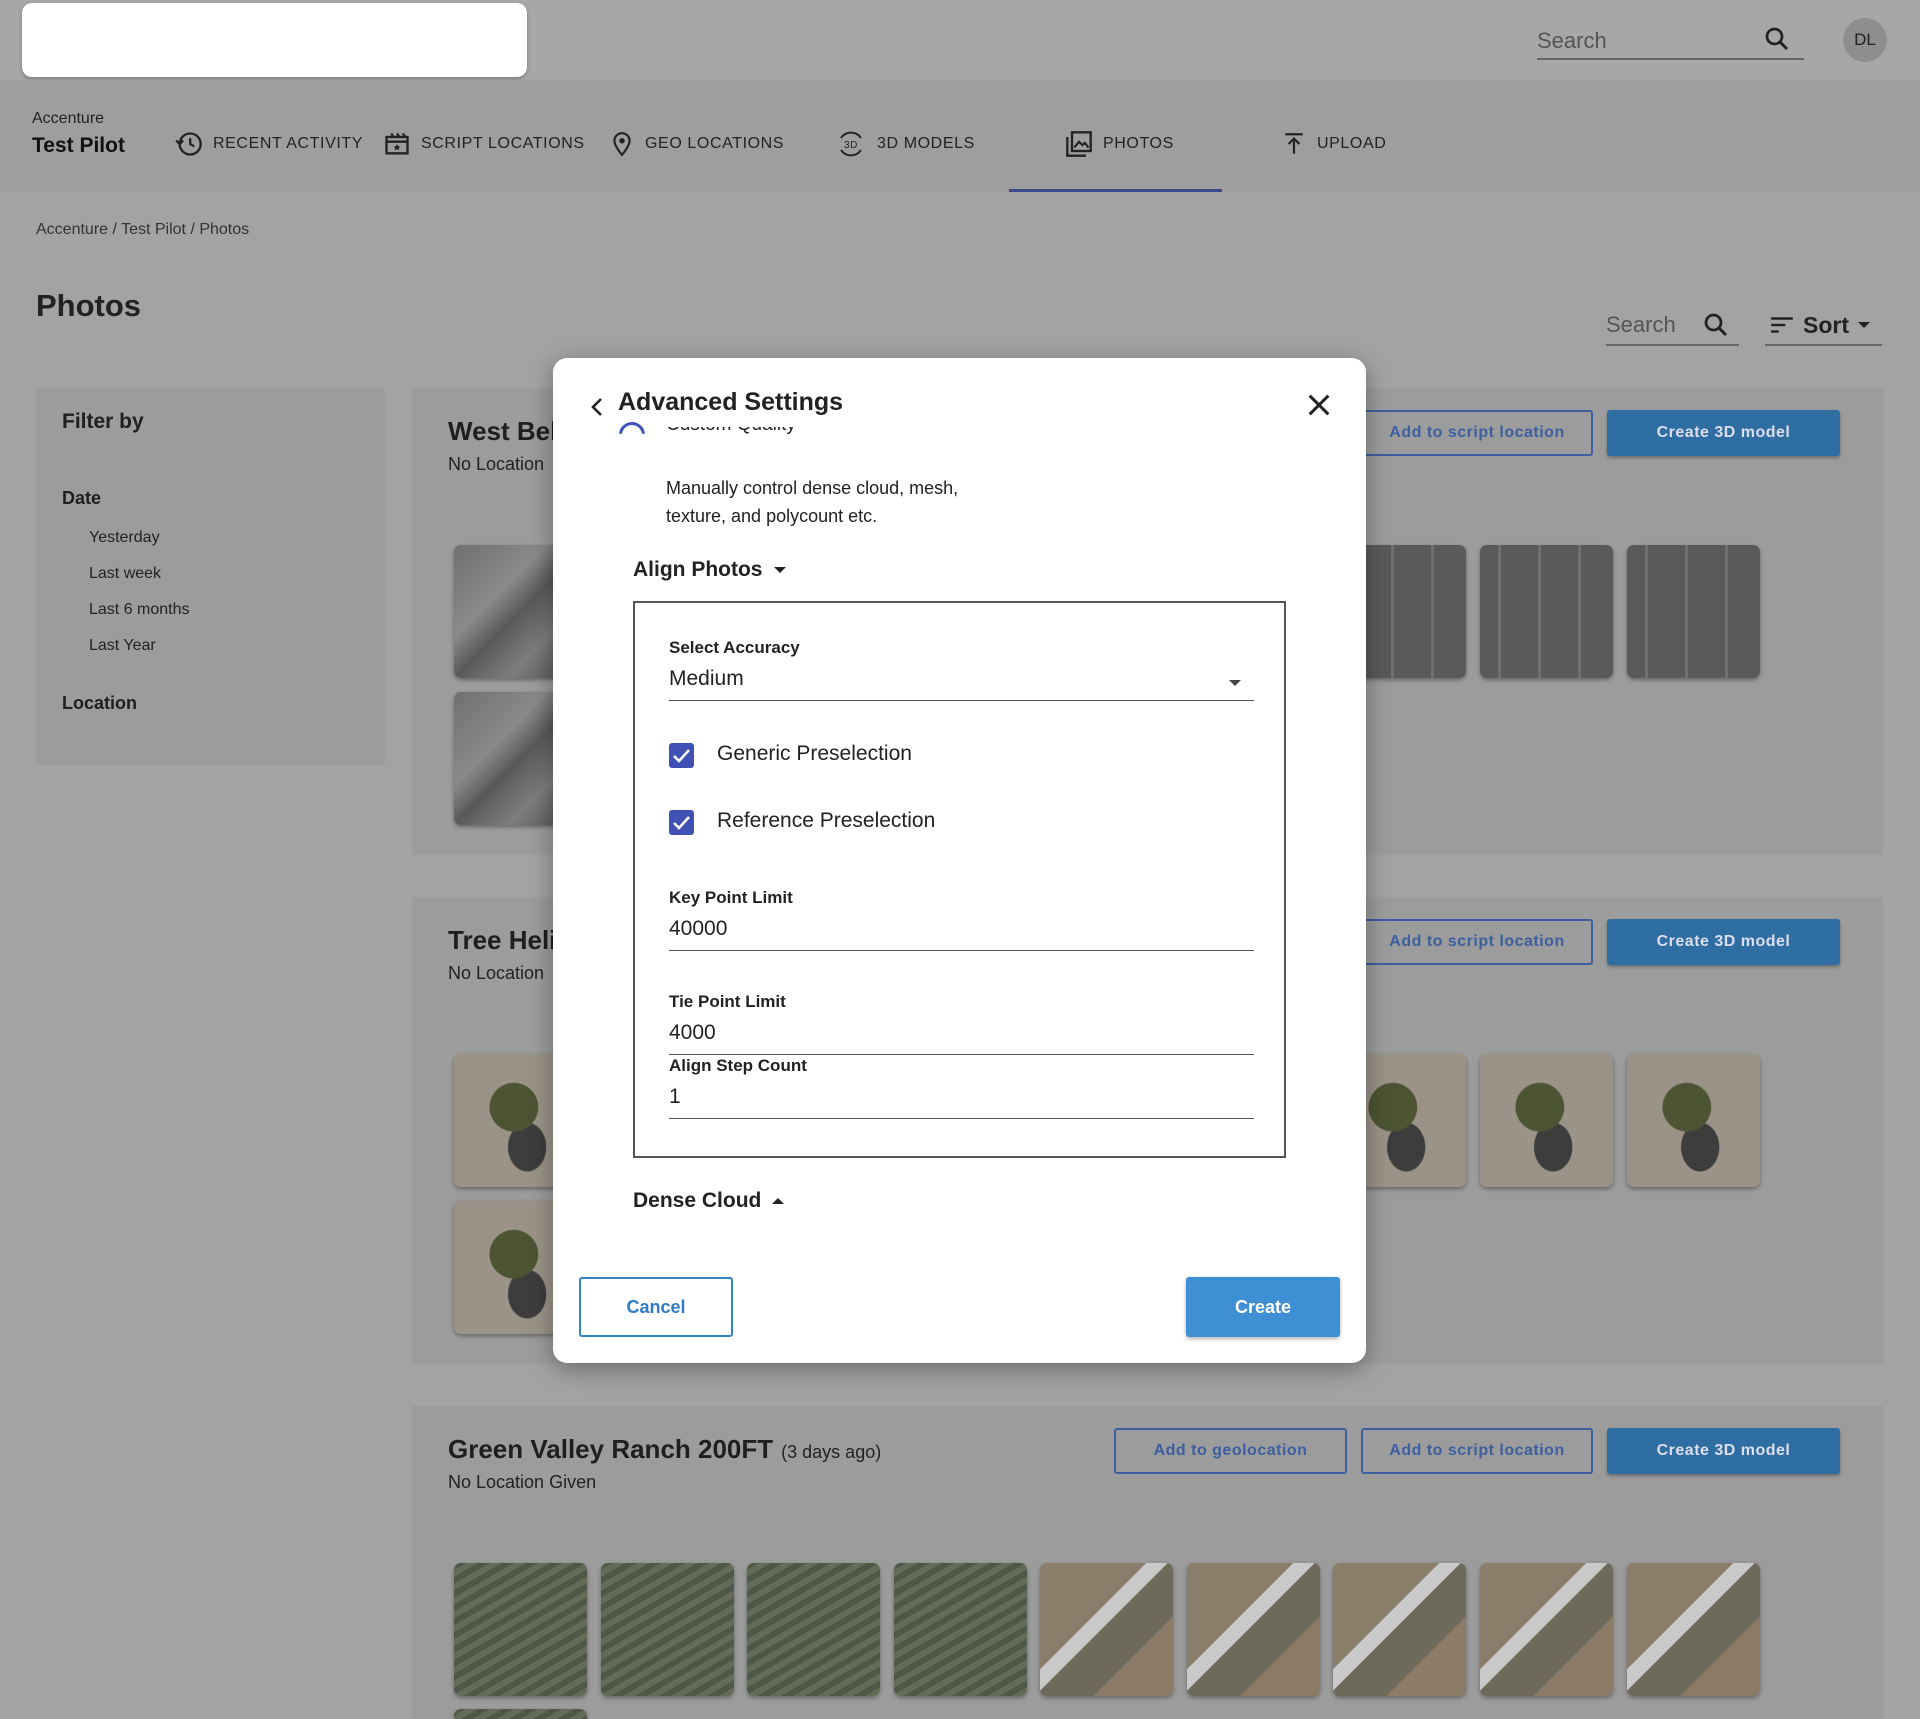 The image size is (1920, 1719). Describe the element at coordinates (1119, 144) in the screenshot. I see `tab-photos: PHOTOS` at that location.